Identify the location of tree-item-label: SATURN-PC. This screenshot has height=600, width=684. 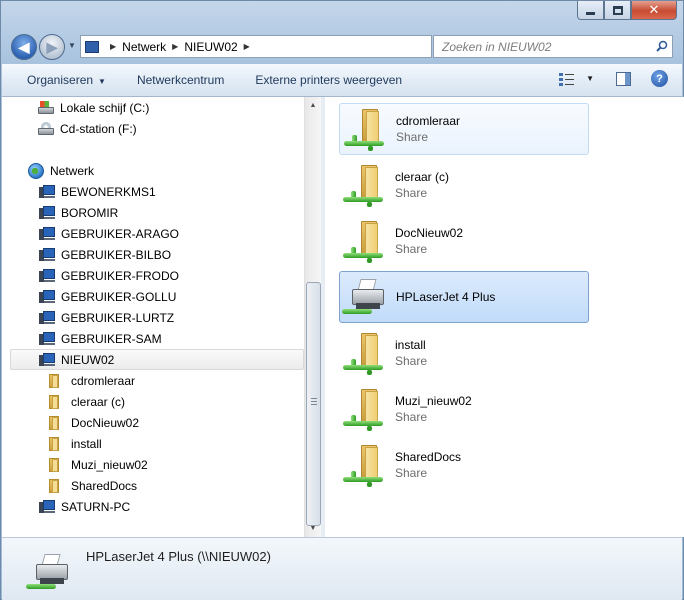
(96, 506).